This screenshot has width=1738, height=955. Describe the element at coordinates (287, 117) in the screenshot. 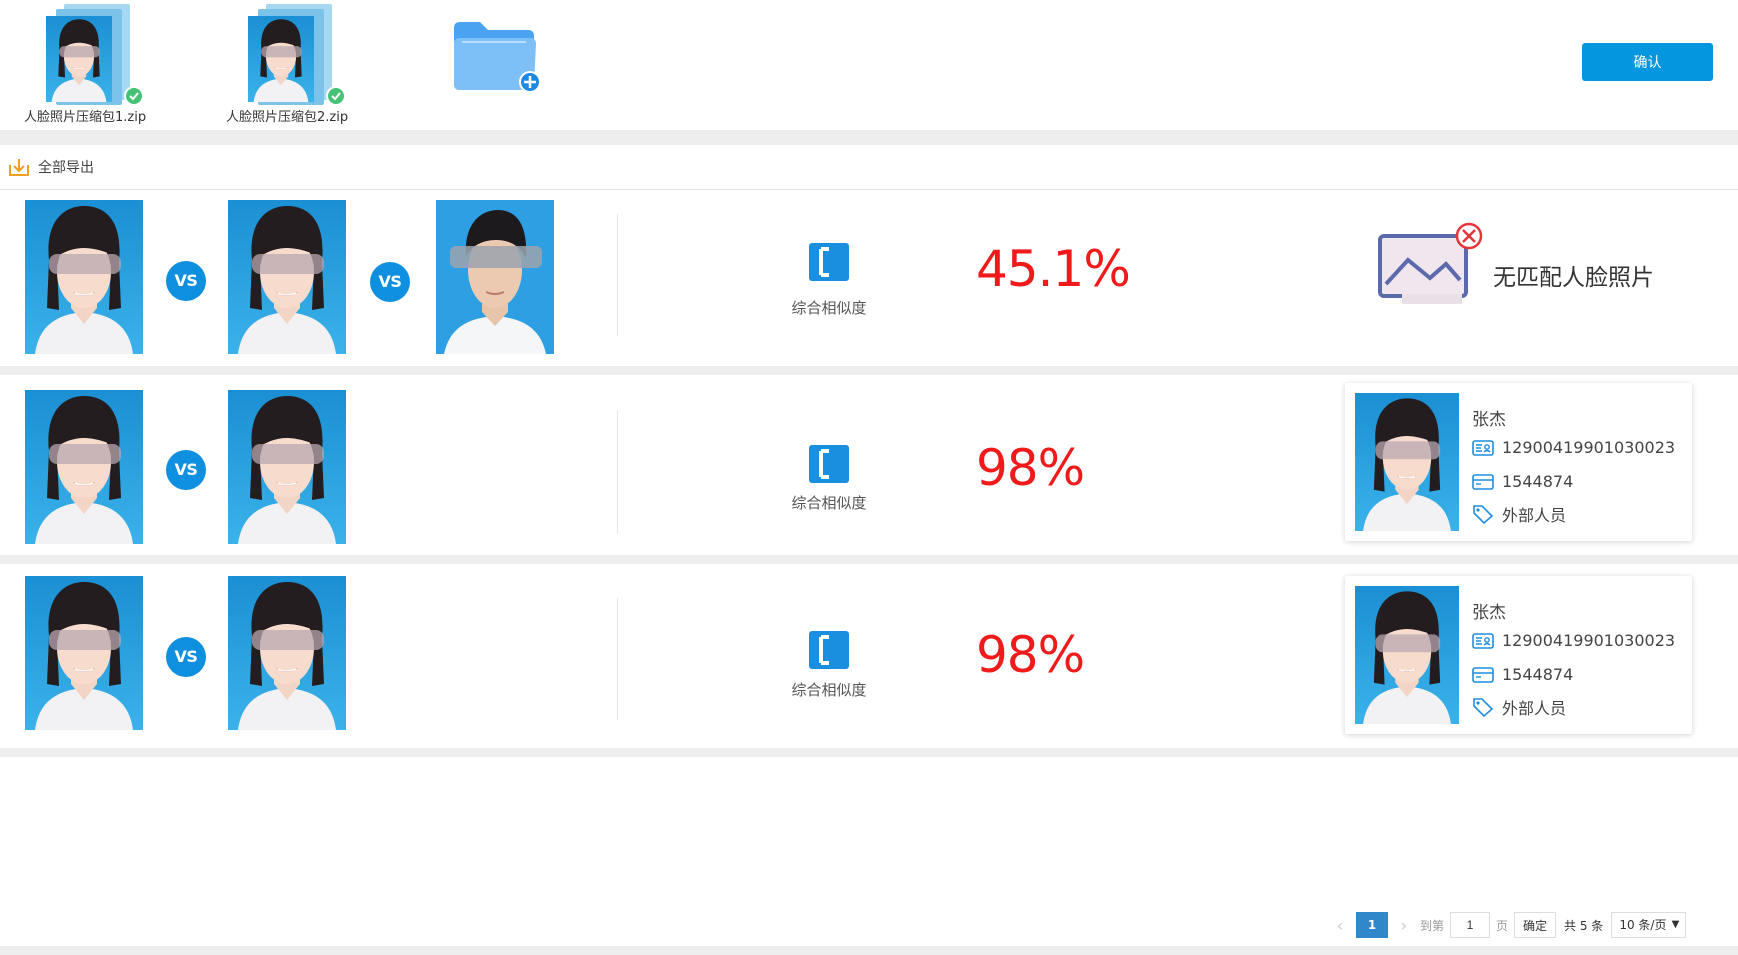

I see `file-name: 人脸照片压缩包2.zip` at that location.